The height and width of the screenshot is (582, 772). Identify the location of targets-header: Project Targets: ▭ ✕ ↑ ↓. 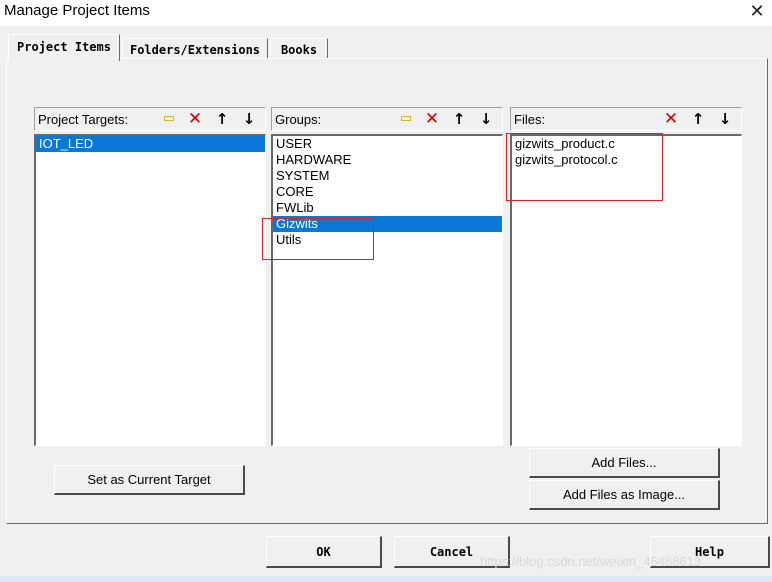
(150, 119).